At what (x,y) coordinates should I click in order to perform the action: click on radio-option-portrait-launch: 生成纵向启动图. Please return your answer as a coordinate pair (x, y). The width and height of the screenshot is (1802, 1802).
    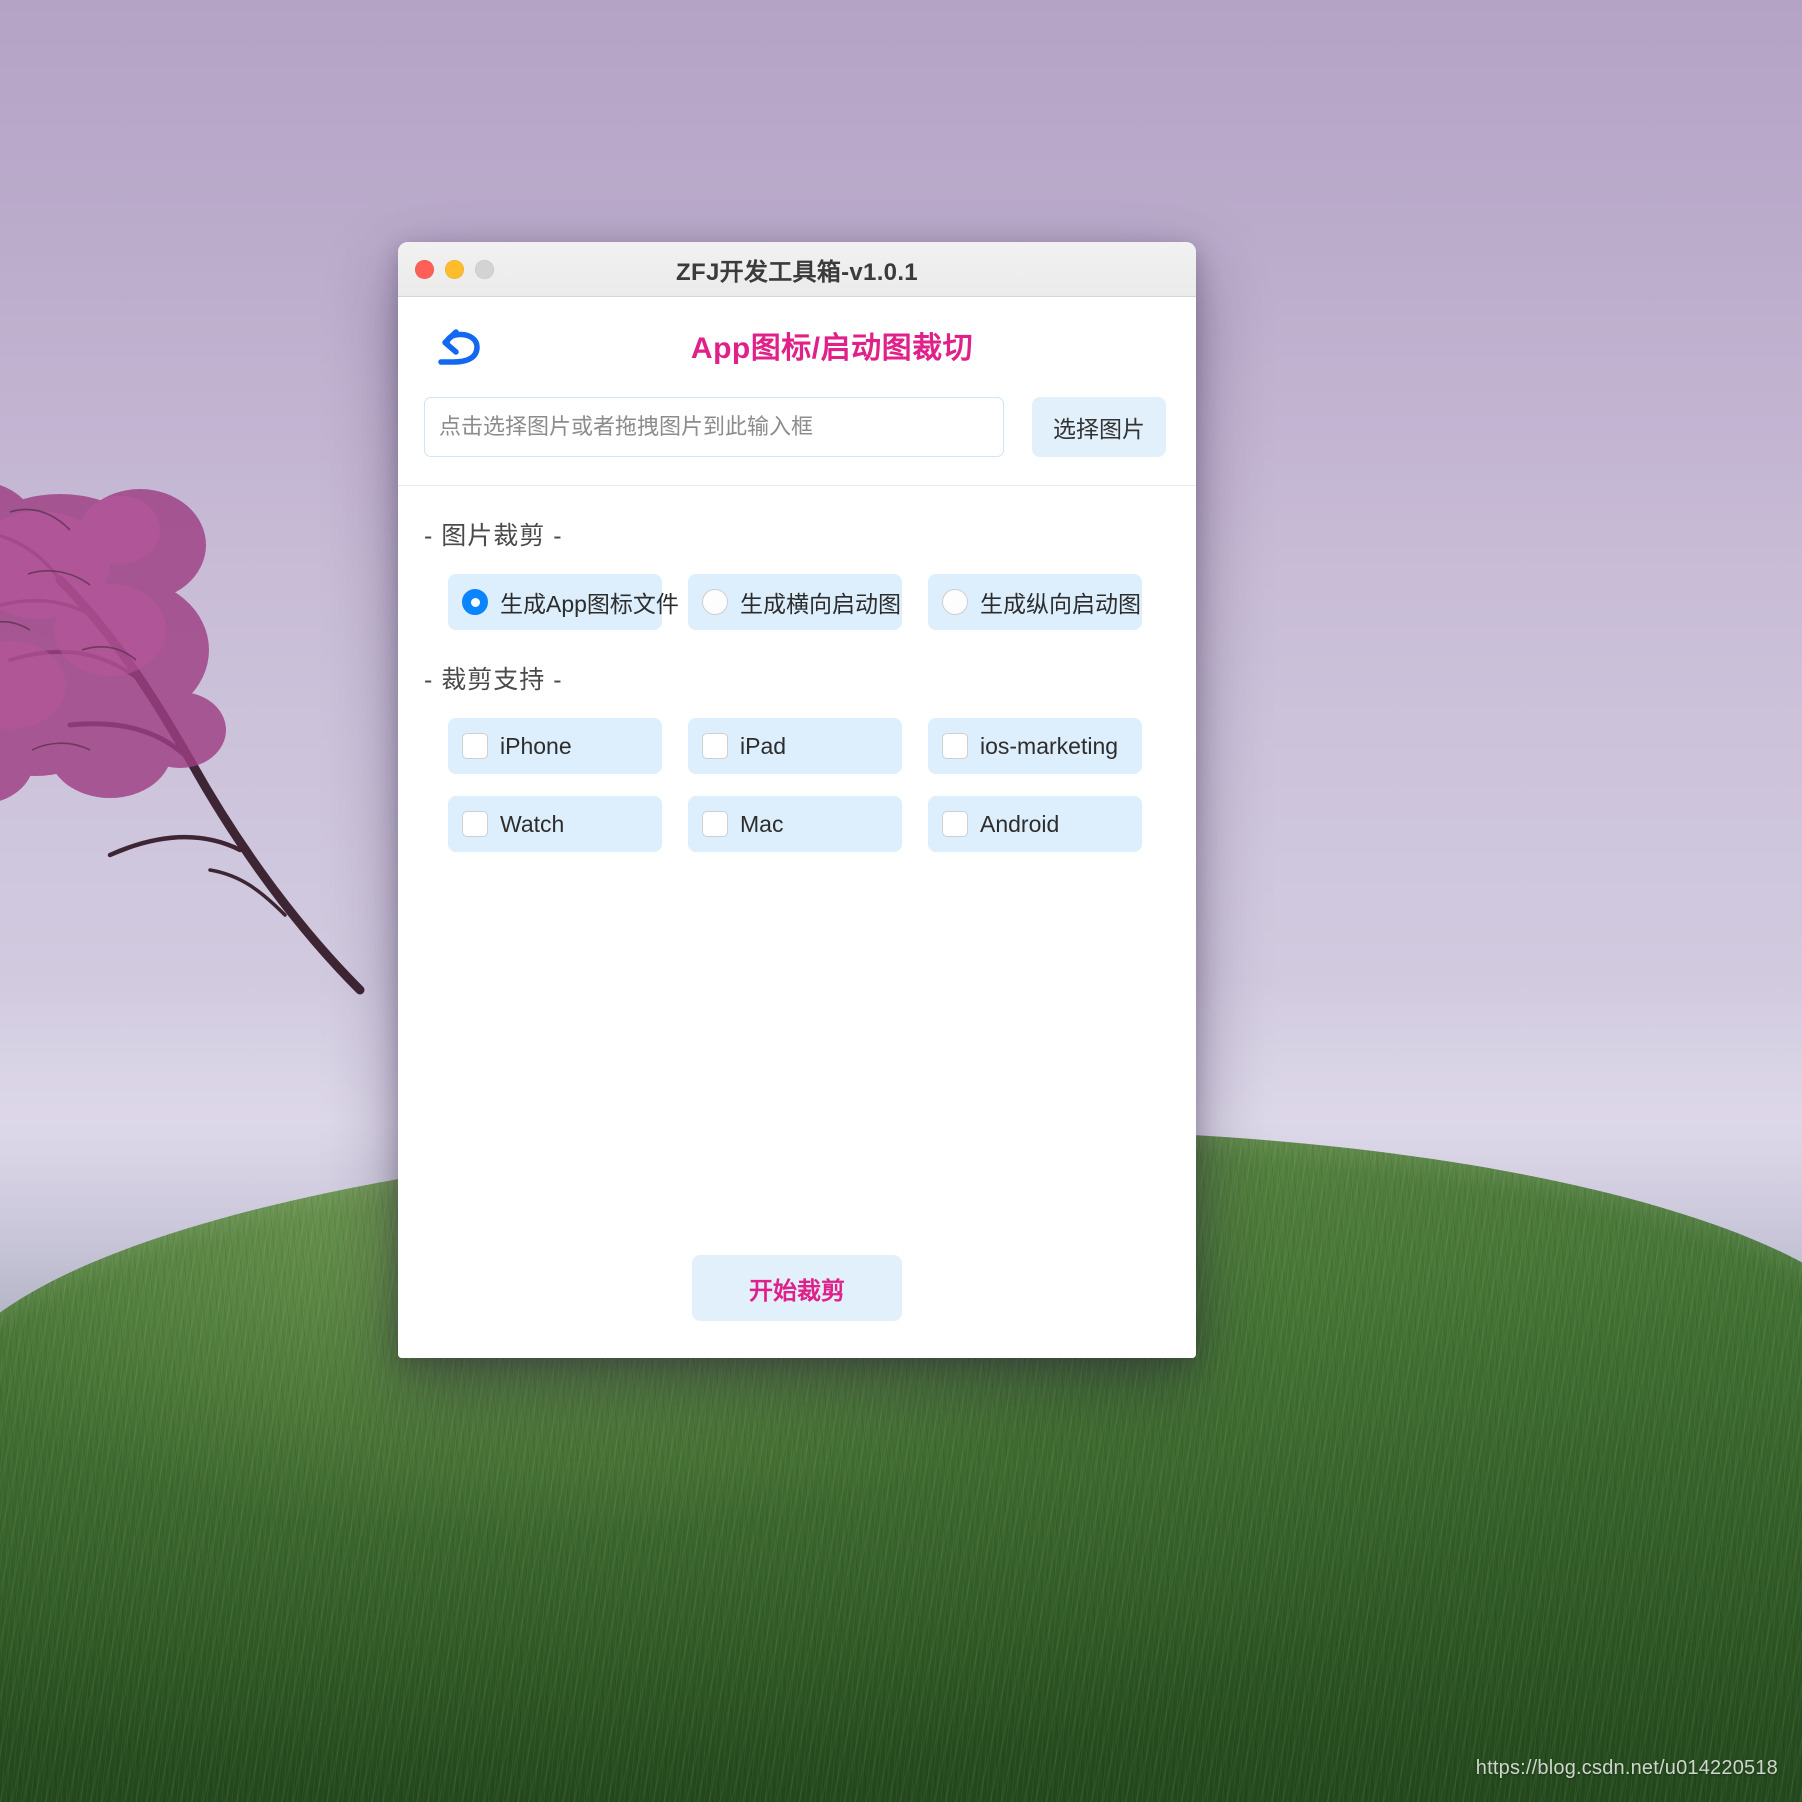
    Looking at the image, I should click on (1035, 602).